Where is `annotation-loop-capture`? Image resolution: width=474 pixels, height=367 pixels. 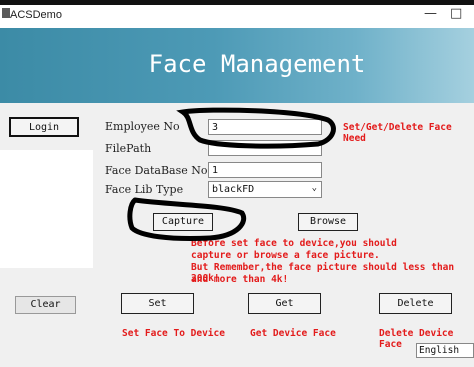 annotation-loop-capture is located at coordinates (186, 219).